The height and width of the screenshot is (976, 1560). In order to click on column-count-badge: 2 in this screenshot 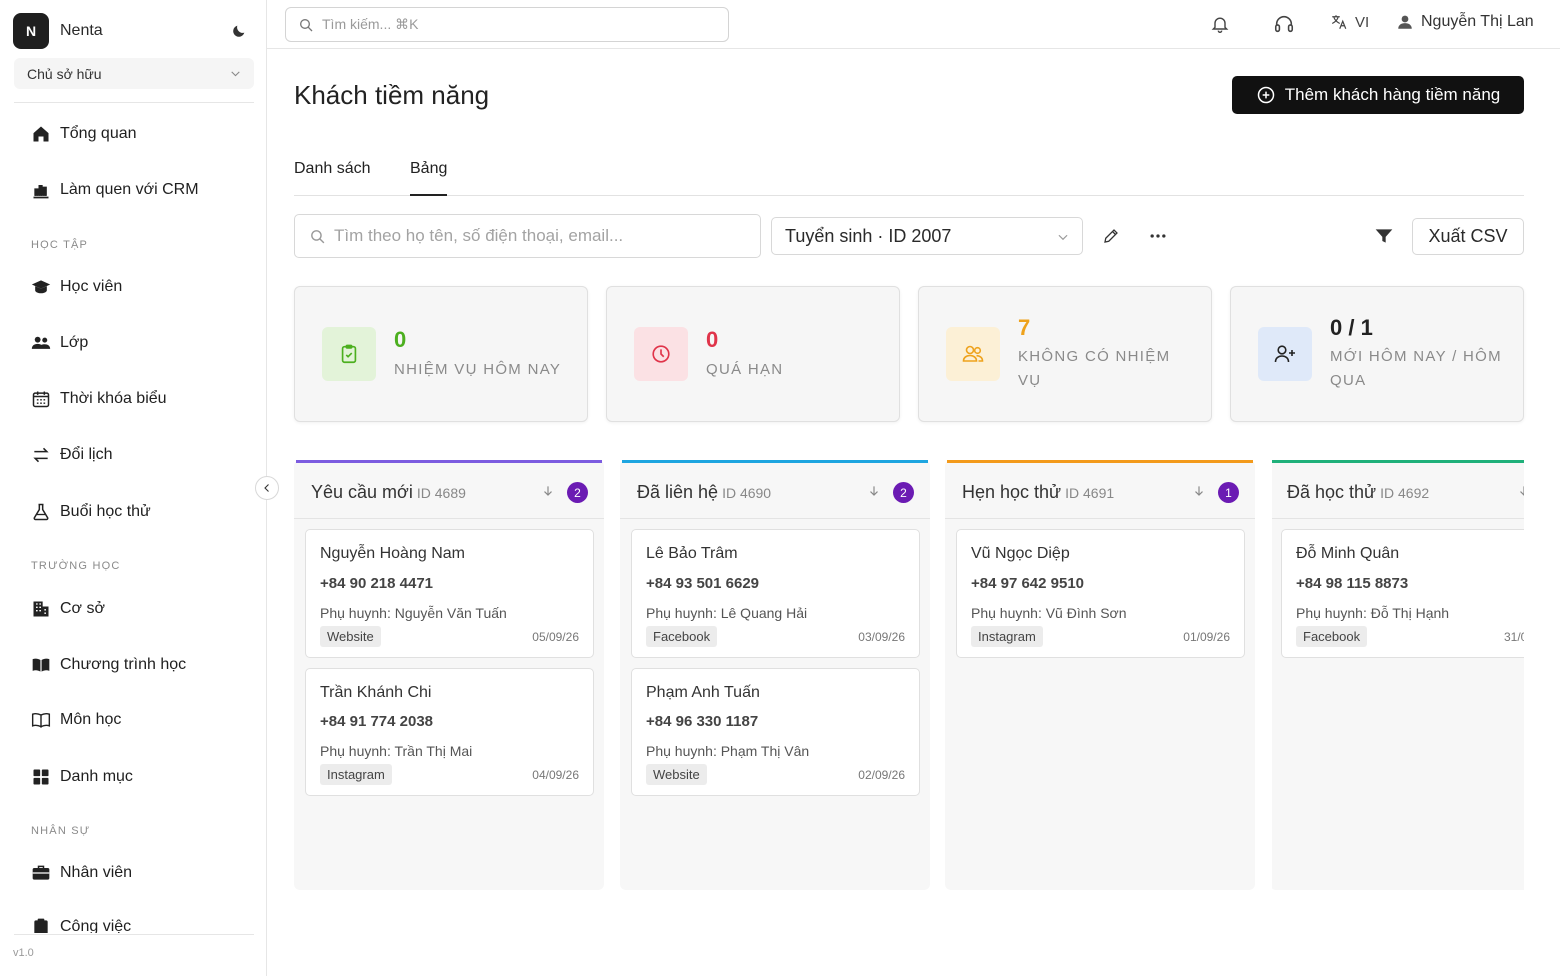, I will do `click(903, 492)`.